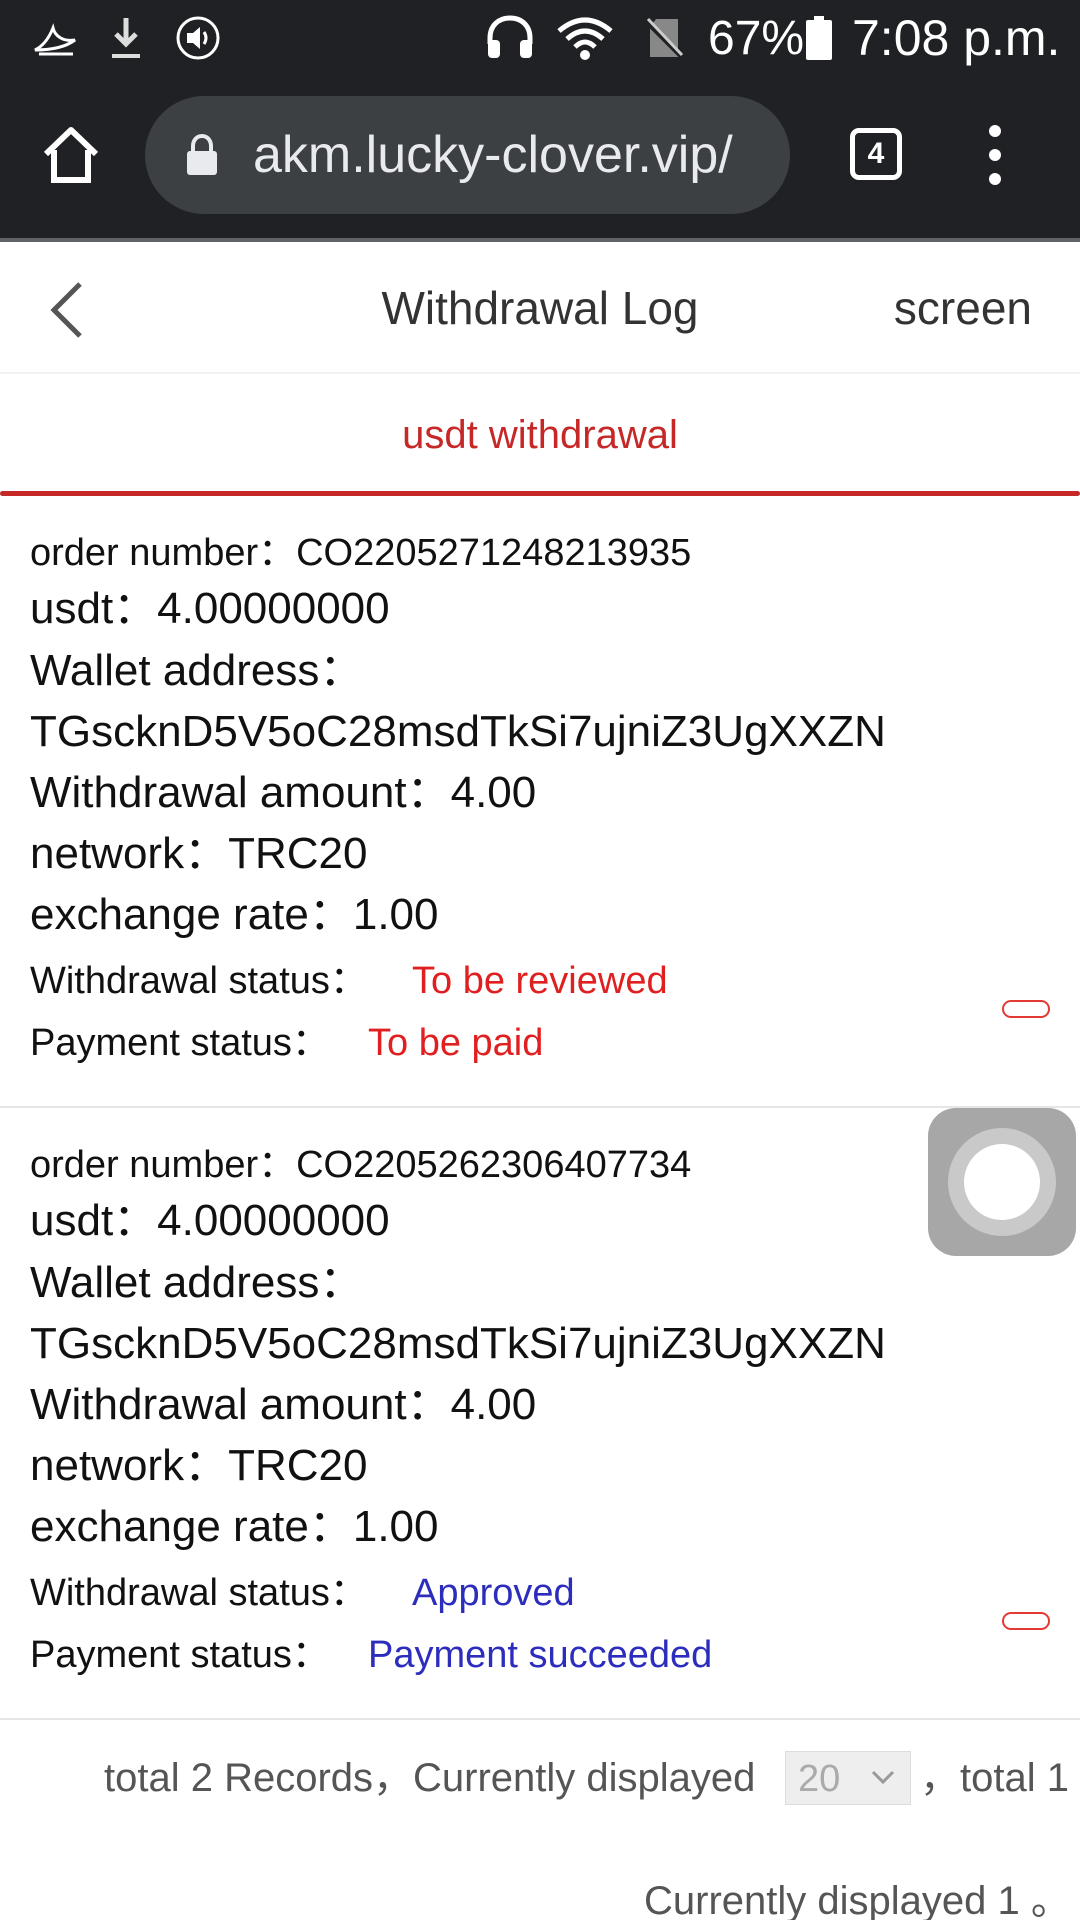  Describe the element at coordinates (963, 308) in the screenshot. I see `screen-button: screen` at that location.